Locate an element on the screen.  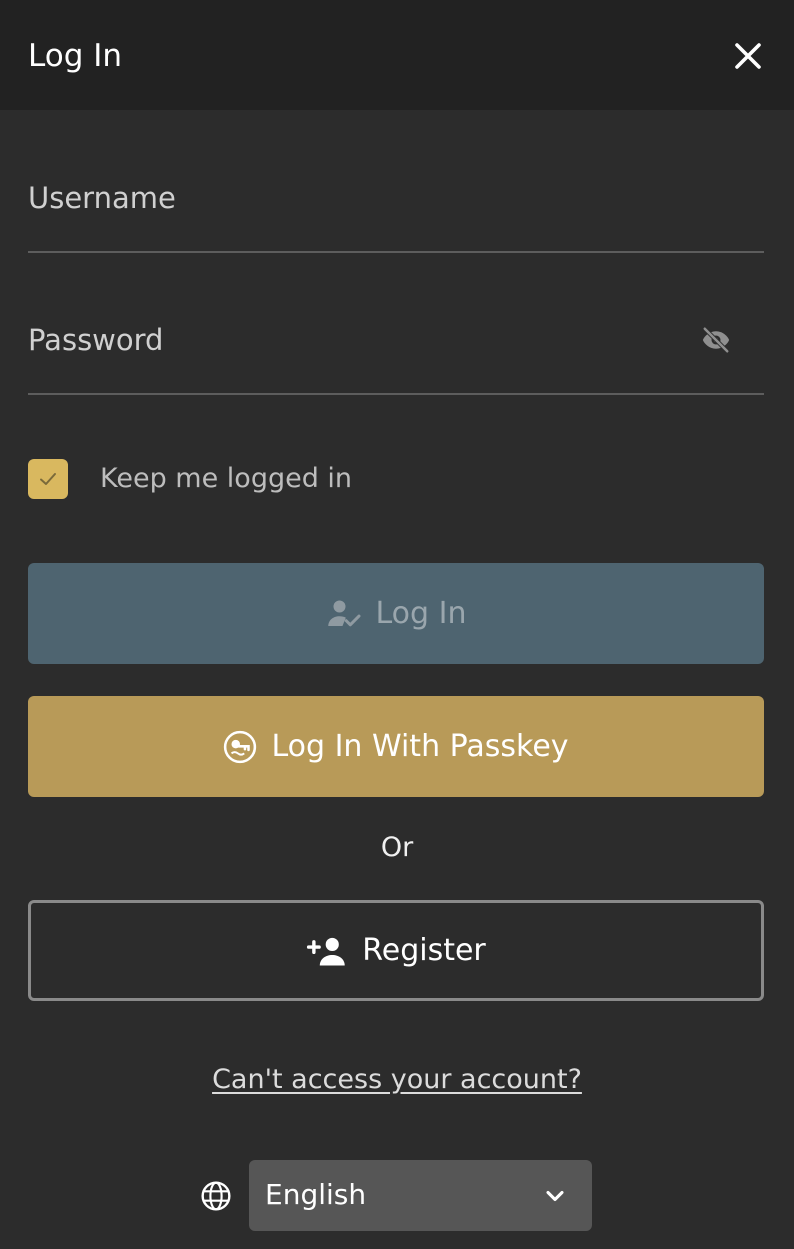
or-divider-text: Or is located at coordinates (397, 847).